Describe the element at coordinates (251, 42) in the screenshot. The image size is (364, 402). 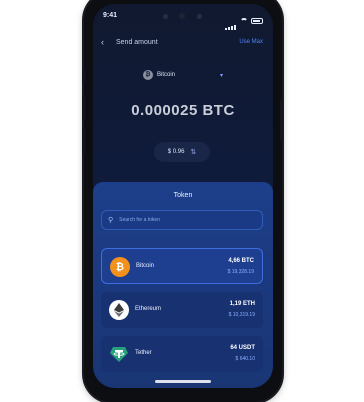
I see `use-max-button: Use Max` at that location.